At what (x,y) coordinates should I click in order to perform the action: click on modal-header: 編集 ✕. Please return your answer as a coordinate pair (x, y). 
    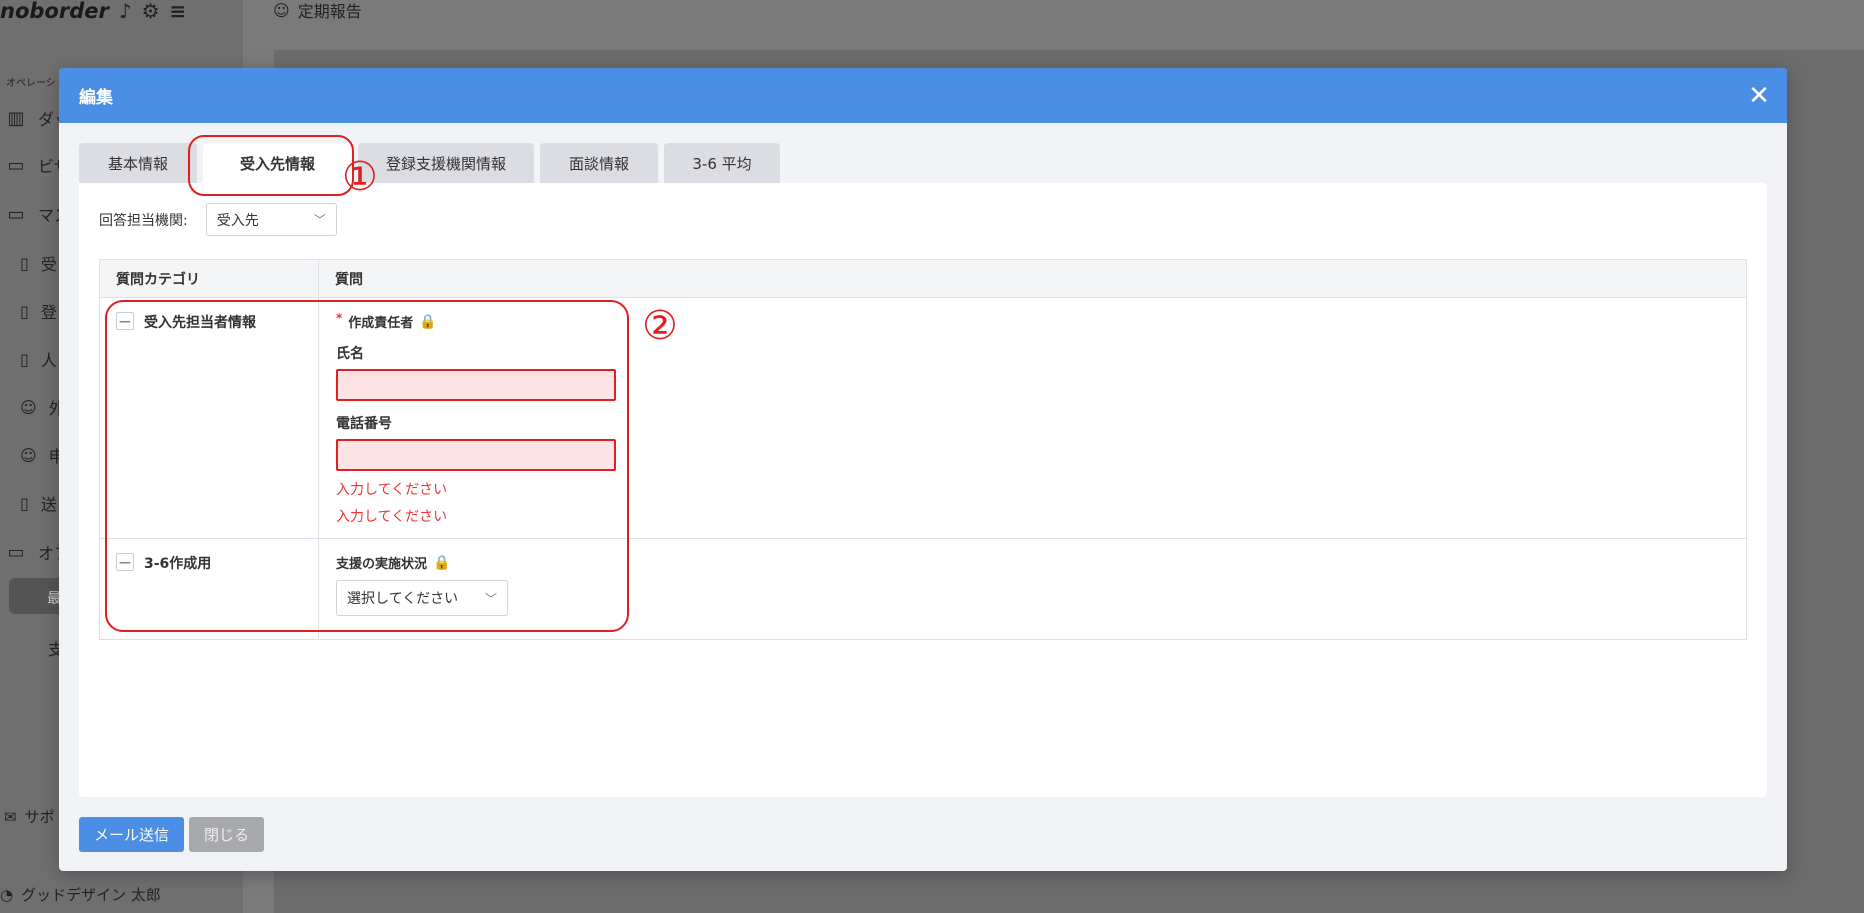
    Looking at the image, I should click on (923, 95).